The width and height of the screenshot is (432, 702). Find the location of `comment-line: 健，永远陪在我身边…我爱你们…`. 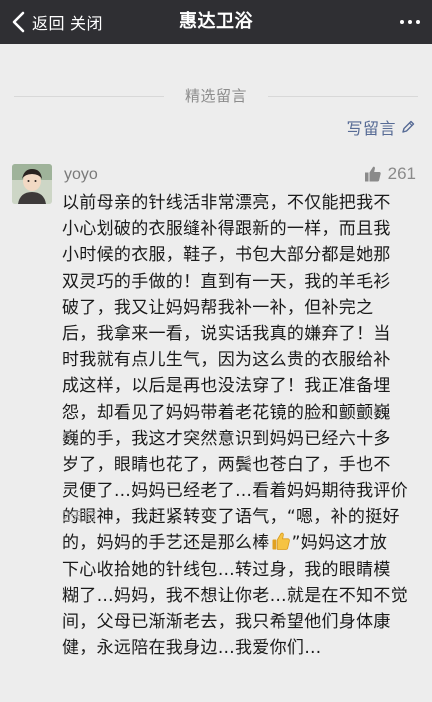

comment-line: 健，永远陪在我身边…我爱你们… is located at coordinates (192, 648).